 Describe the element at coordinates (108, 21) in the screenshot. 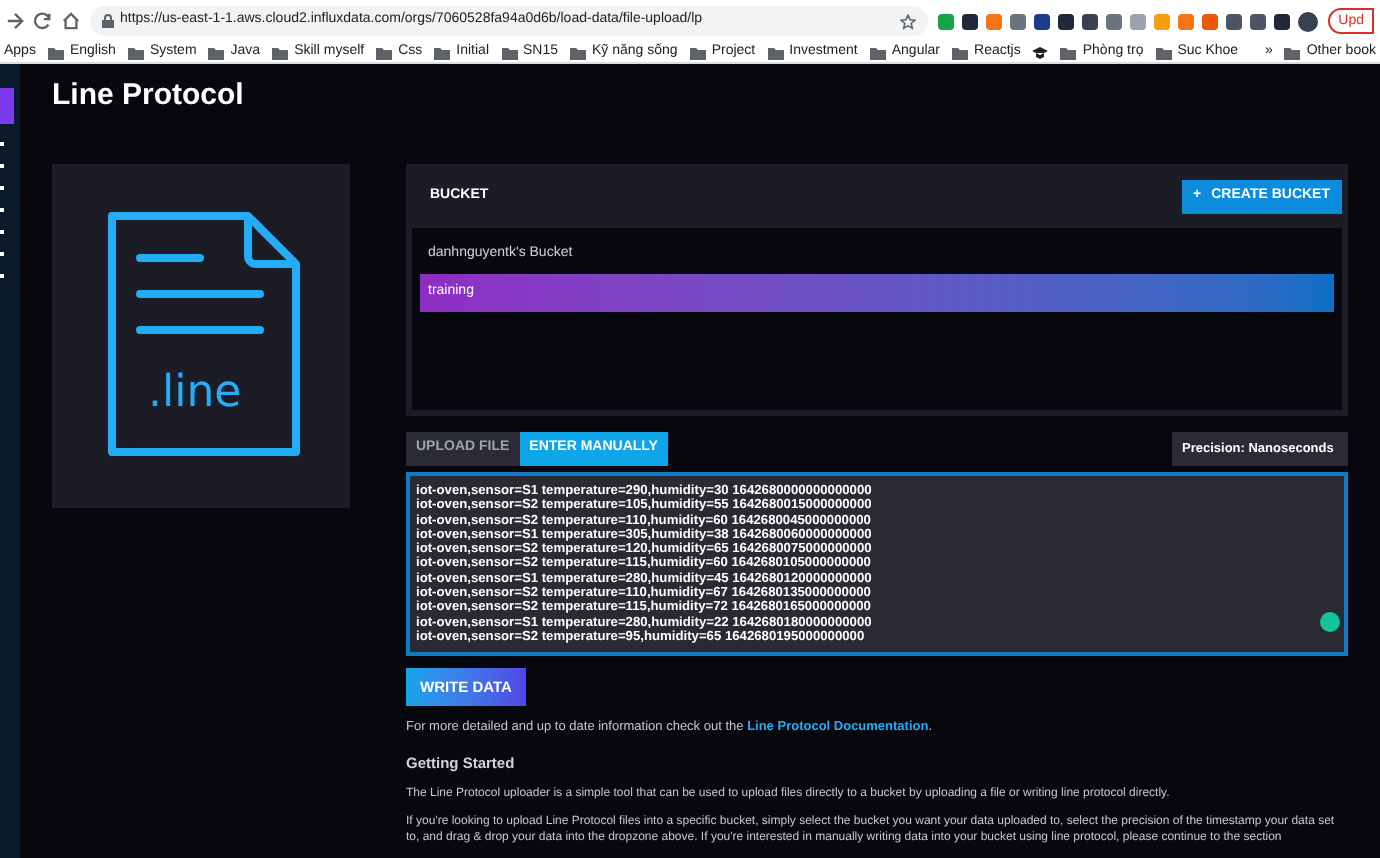

I see `lock-icon` at that location.